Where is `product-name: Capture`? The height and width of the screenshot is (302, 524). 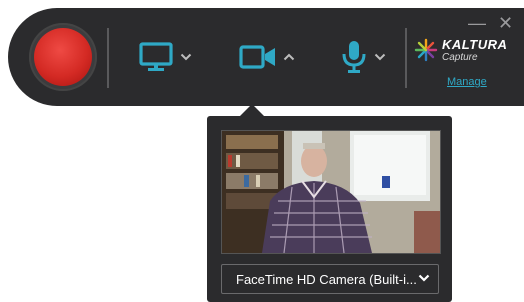 product-name: Capture is located at coordinates (460, 57).